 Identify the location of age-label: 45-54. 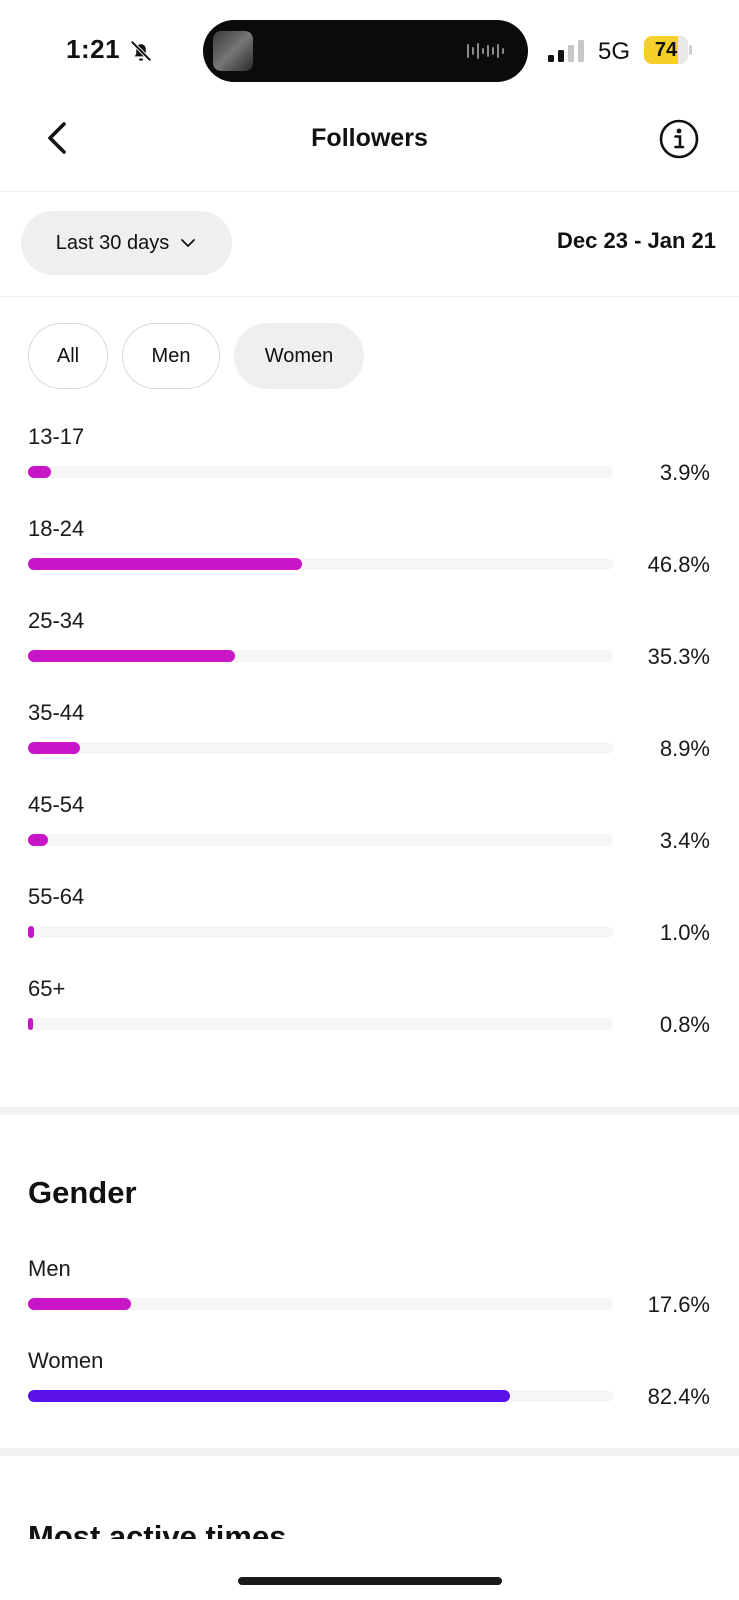
(56, 804).